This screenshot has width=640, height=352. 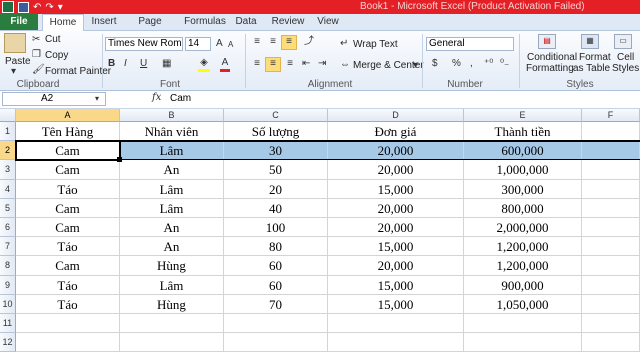 What do you see at coordinates (288, 22) in the screenshot?
I see `tab-review: Review` at bounding box center [288, 22].